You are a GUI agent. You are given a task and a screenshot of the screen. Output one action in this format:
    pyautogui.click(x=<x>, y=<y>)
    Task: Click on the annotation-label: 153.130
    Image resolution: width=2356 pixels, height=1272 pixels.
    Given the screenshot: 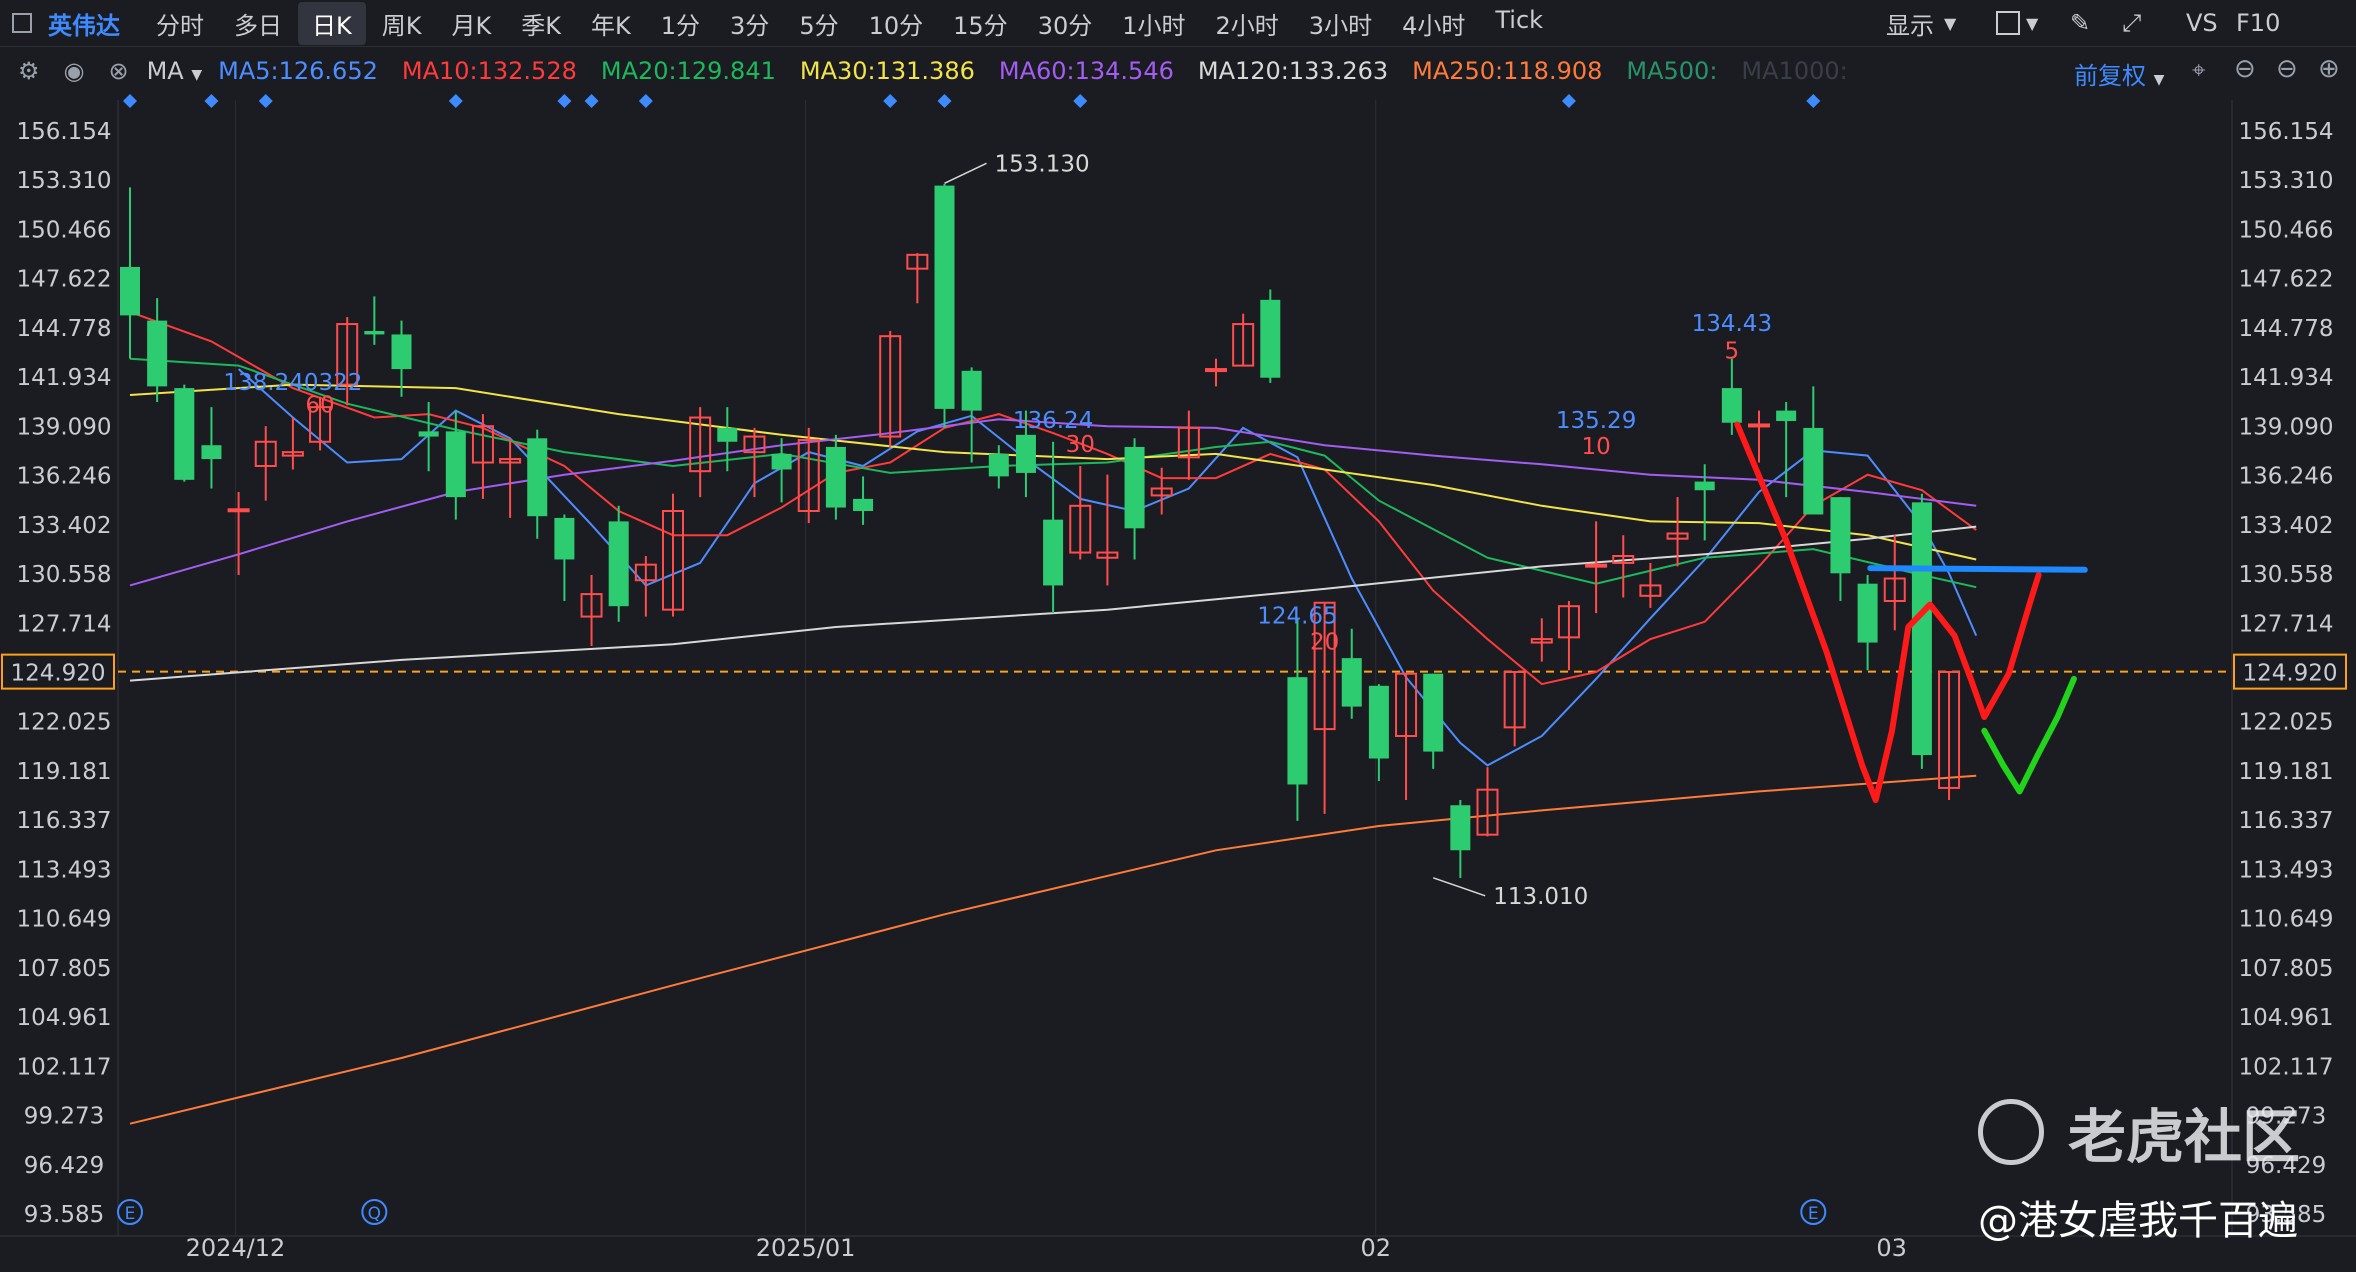 What is the action you would take?
    pyautogui.click(x=1042, y=164)
    